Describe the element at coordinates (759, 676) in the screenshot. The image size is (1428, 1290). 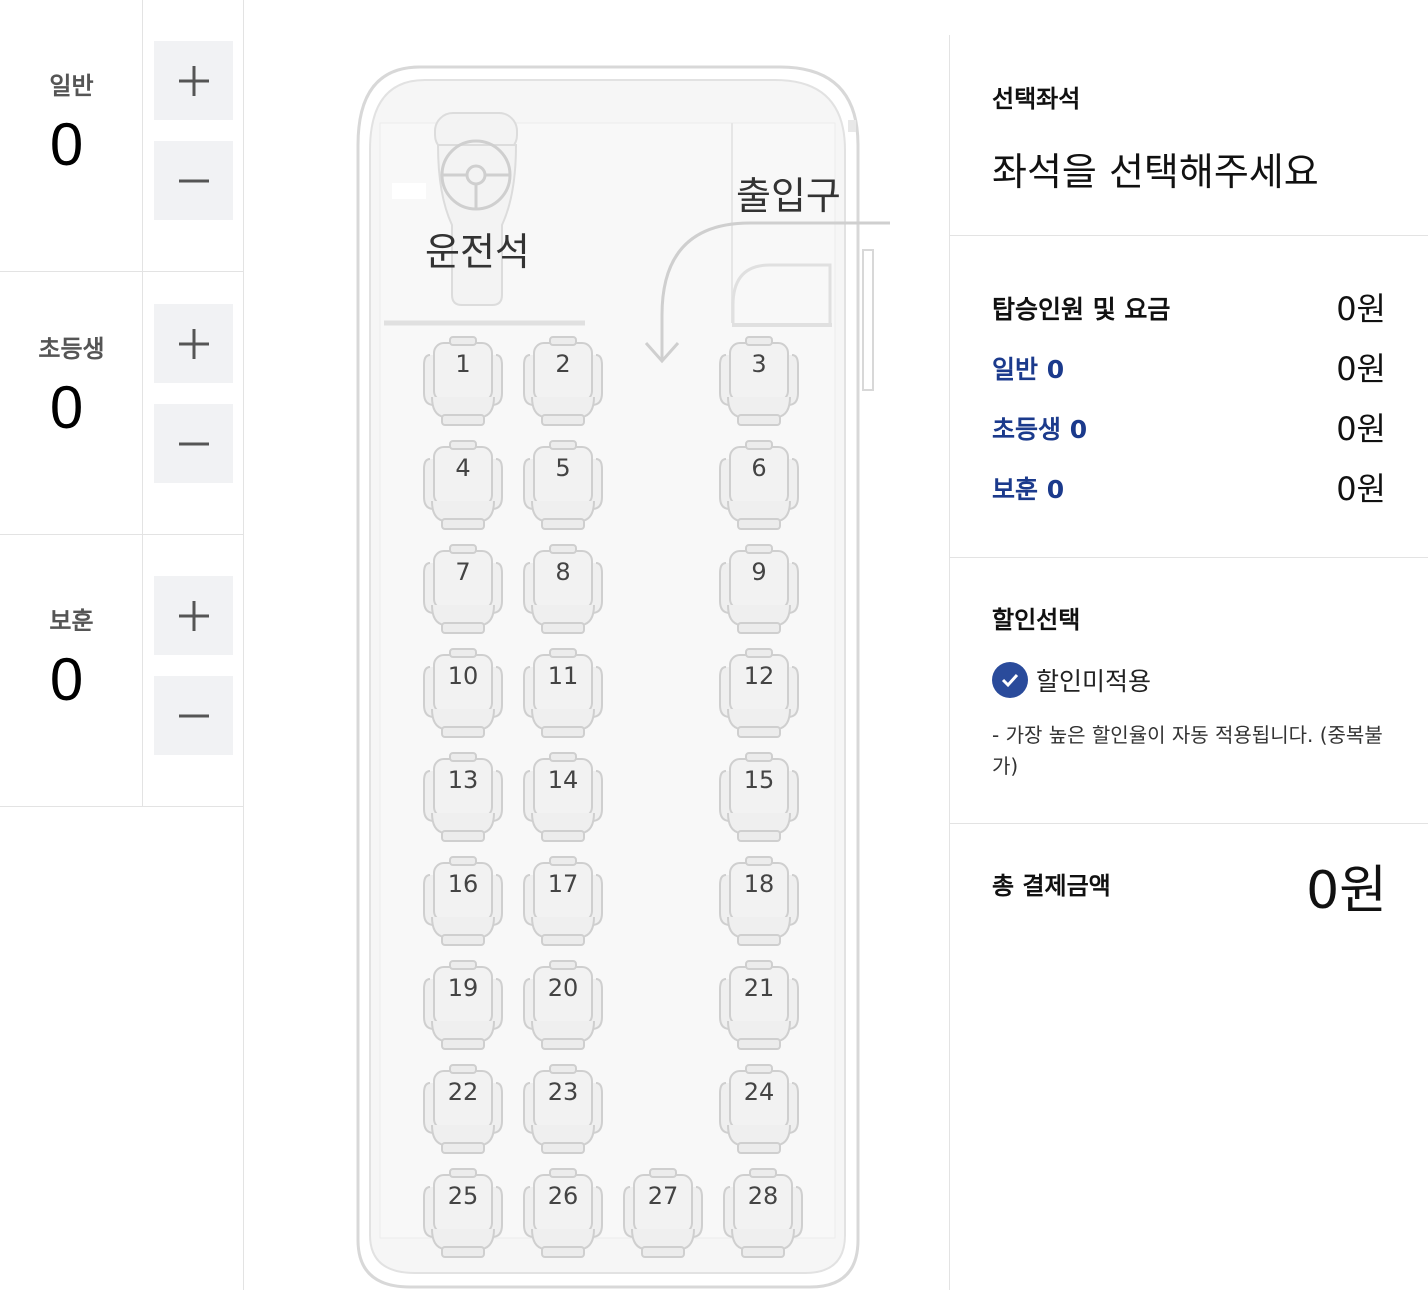
I see `seat-number: 12` at that location.